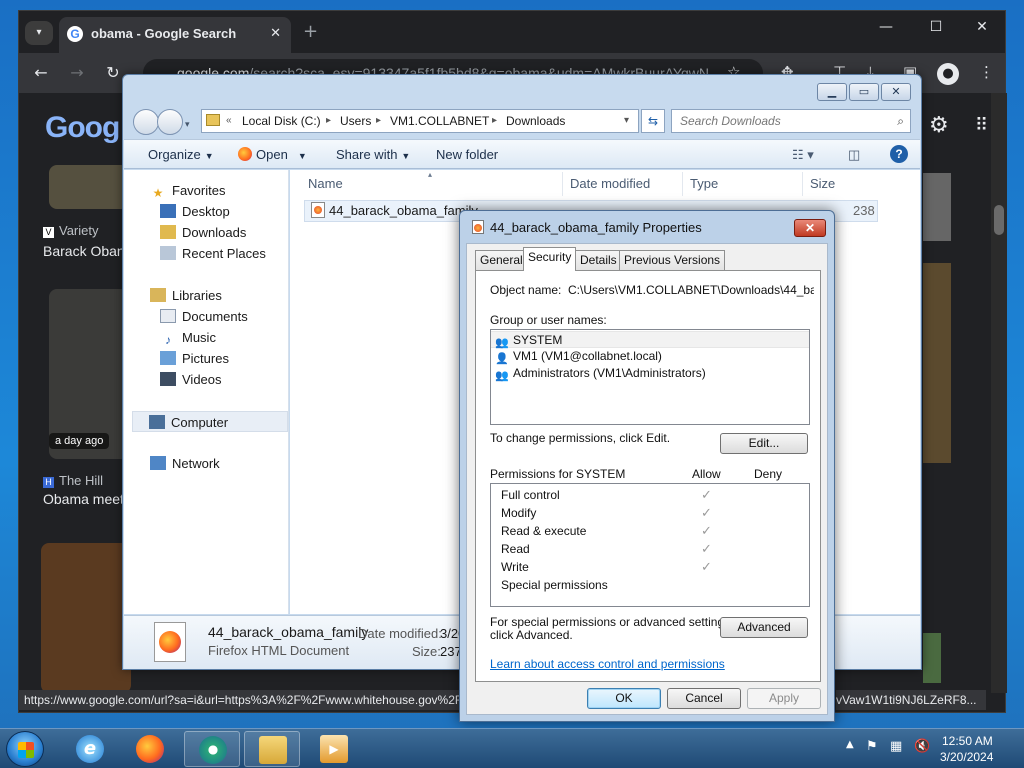 The height and width of the screenshot is (768, 1024). I want to click on column-header-size: Size, so click(822, 183).